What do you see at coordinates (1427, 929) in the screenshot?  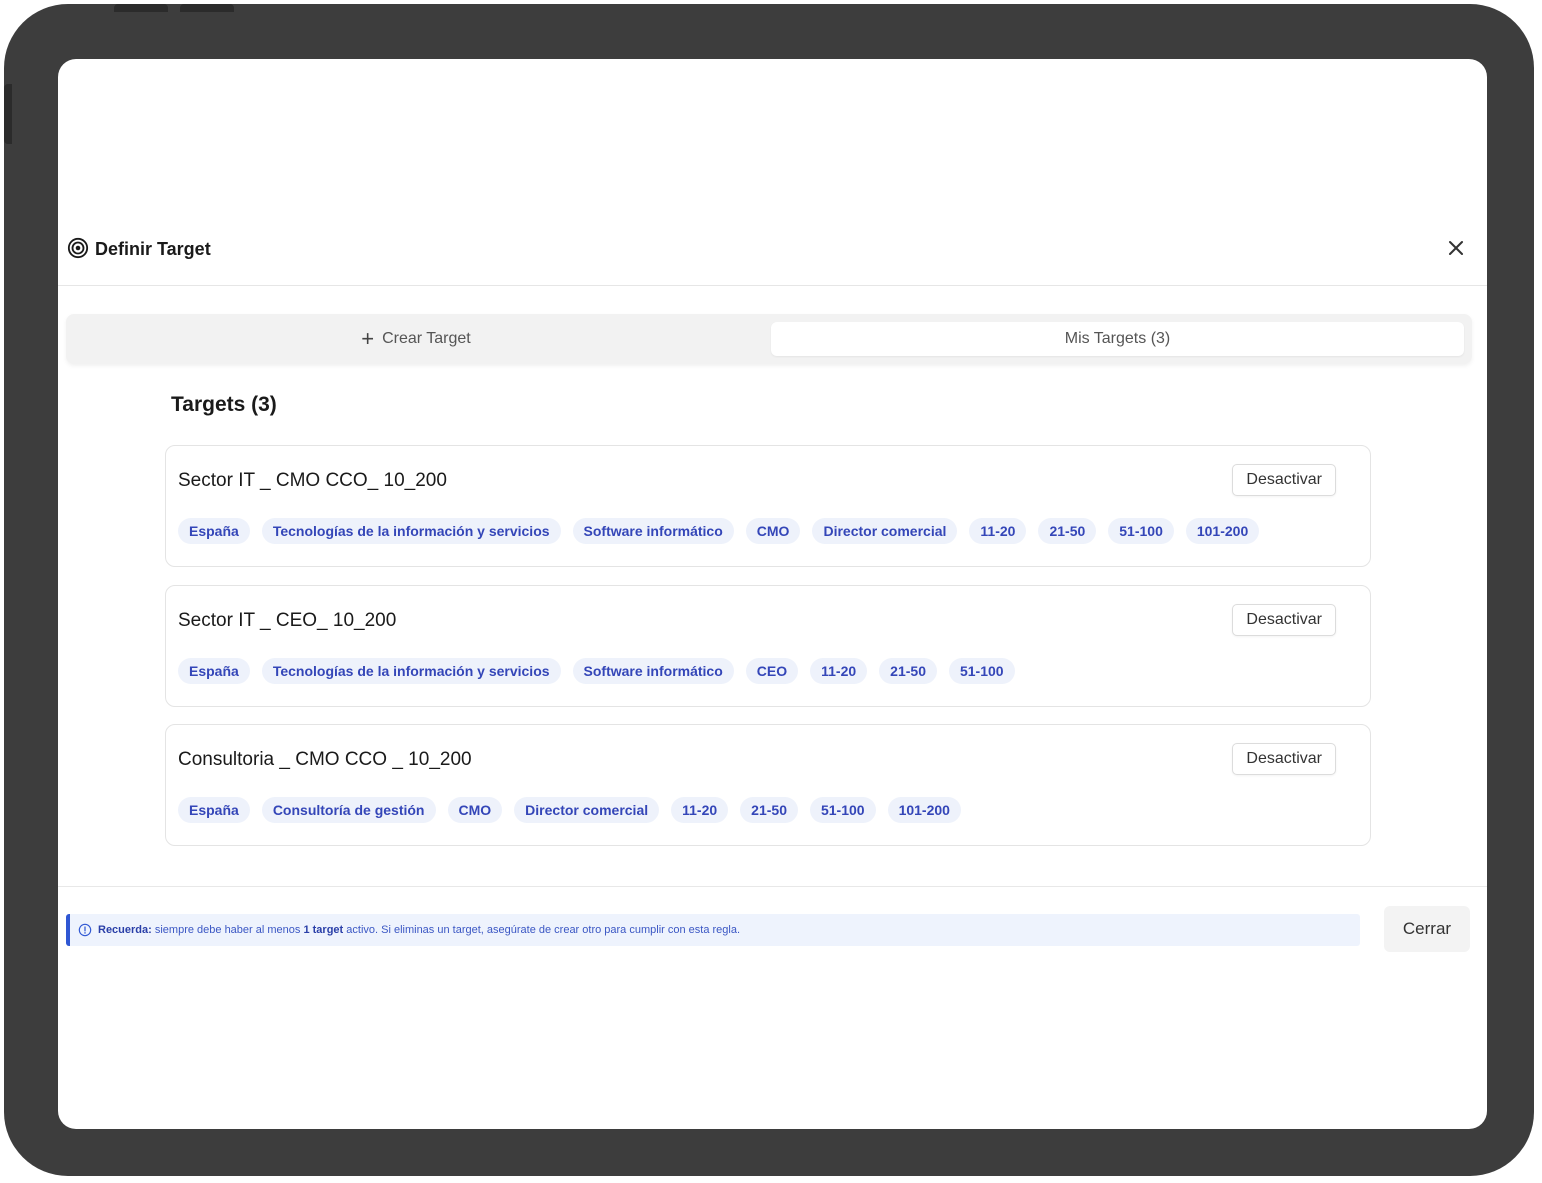 I see `close-button: Cerrar` at bounding box center [1427, 929].